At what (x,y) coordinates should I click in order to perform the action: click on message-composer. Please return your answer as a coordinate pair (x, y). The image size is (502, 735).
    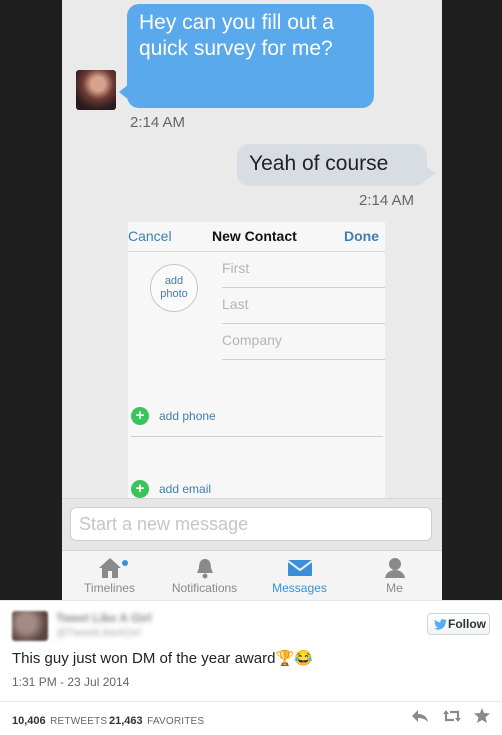
    Looking at the image, I should click on (252, 524).